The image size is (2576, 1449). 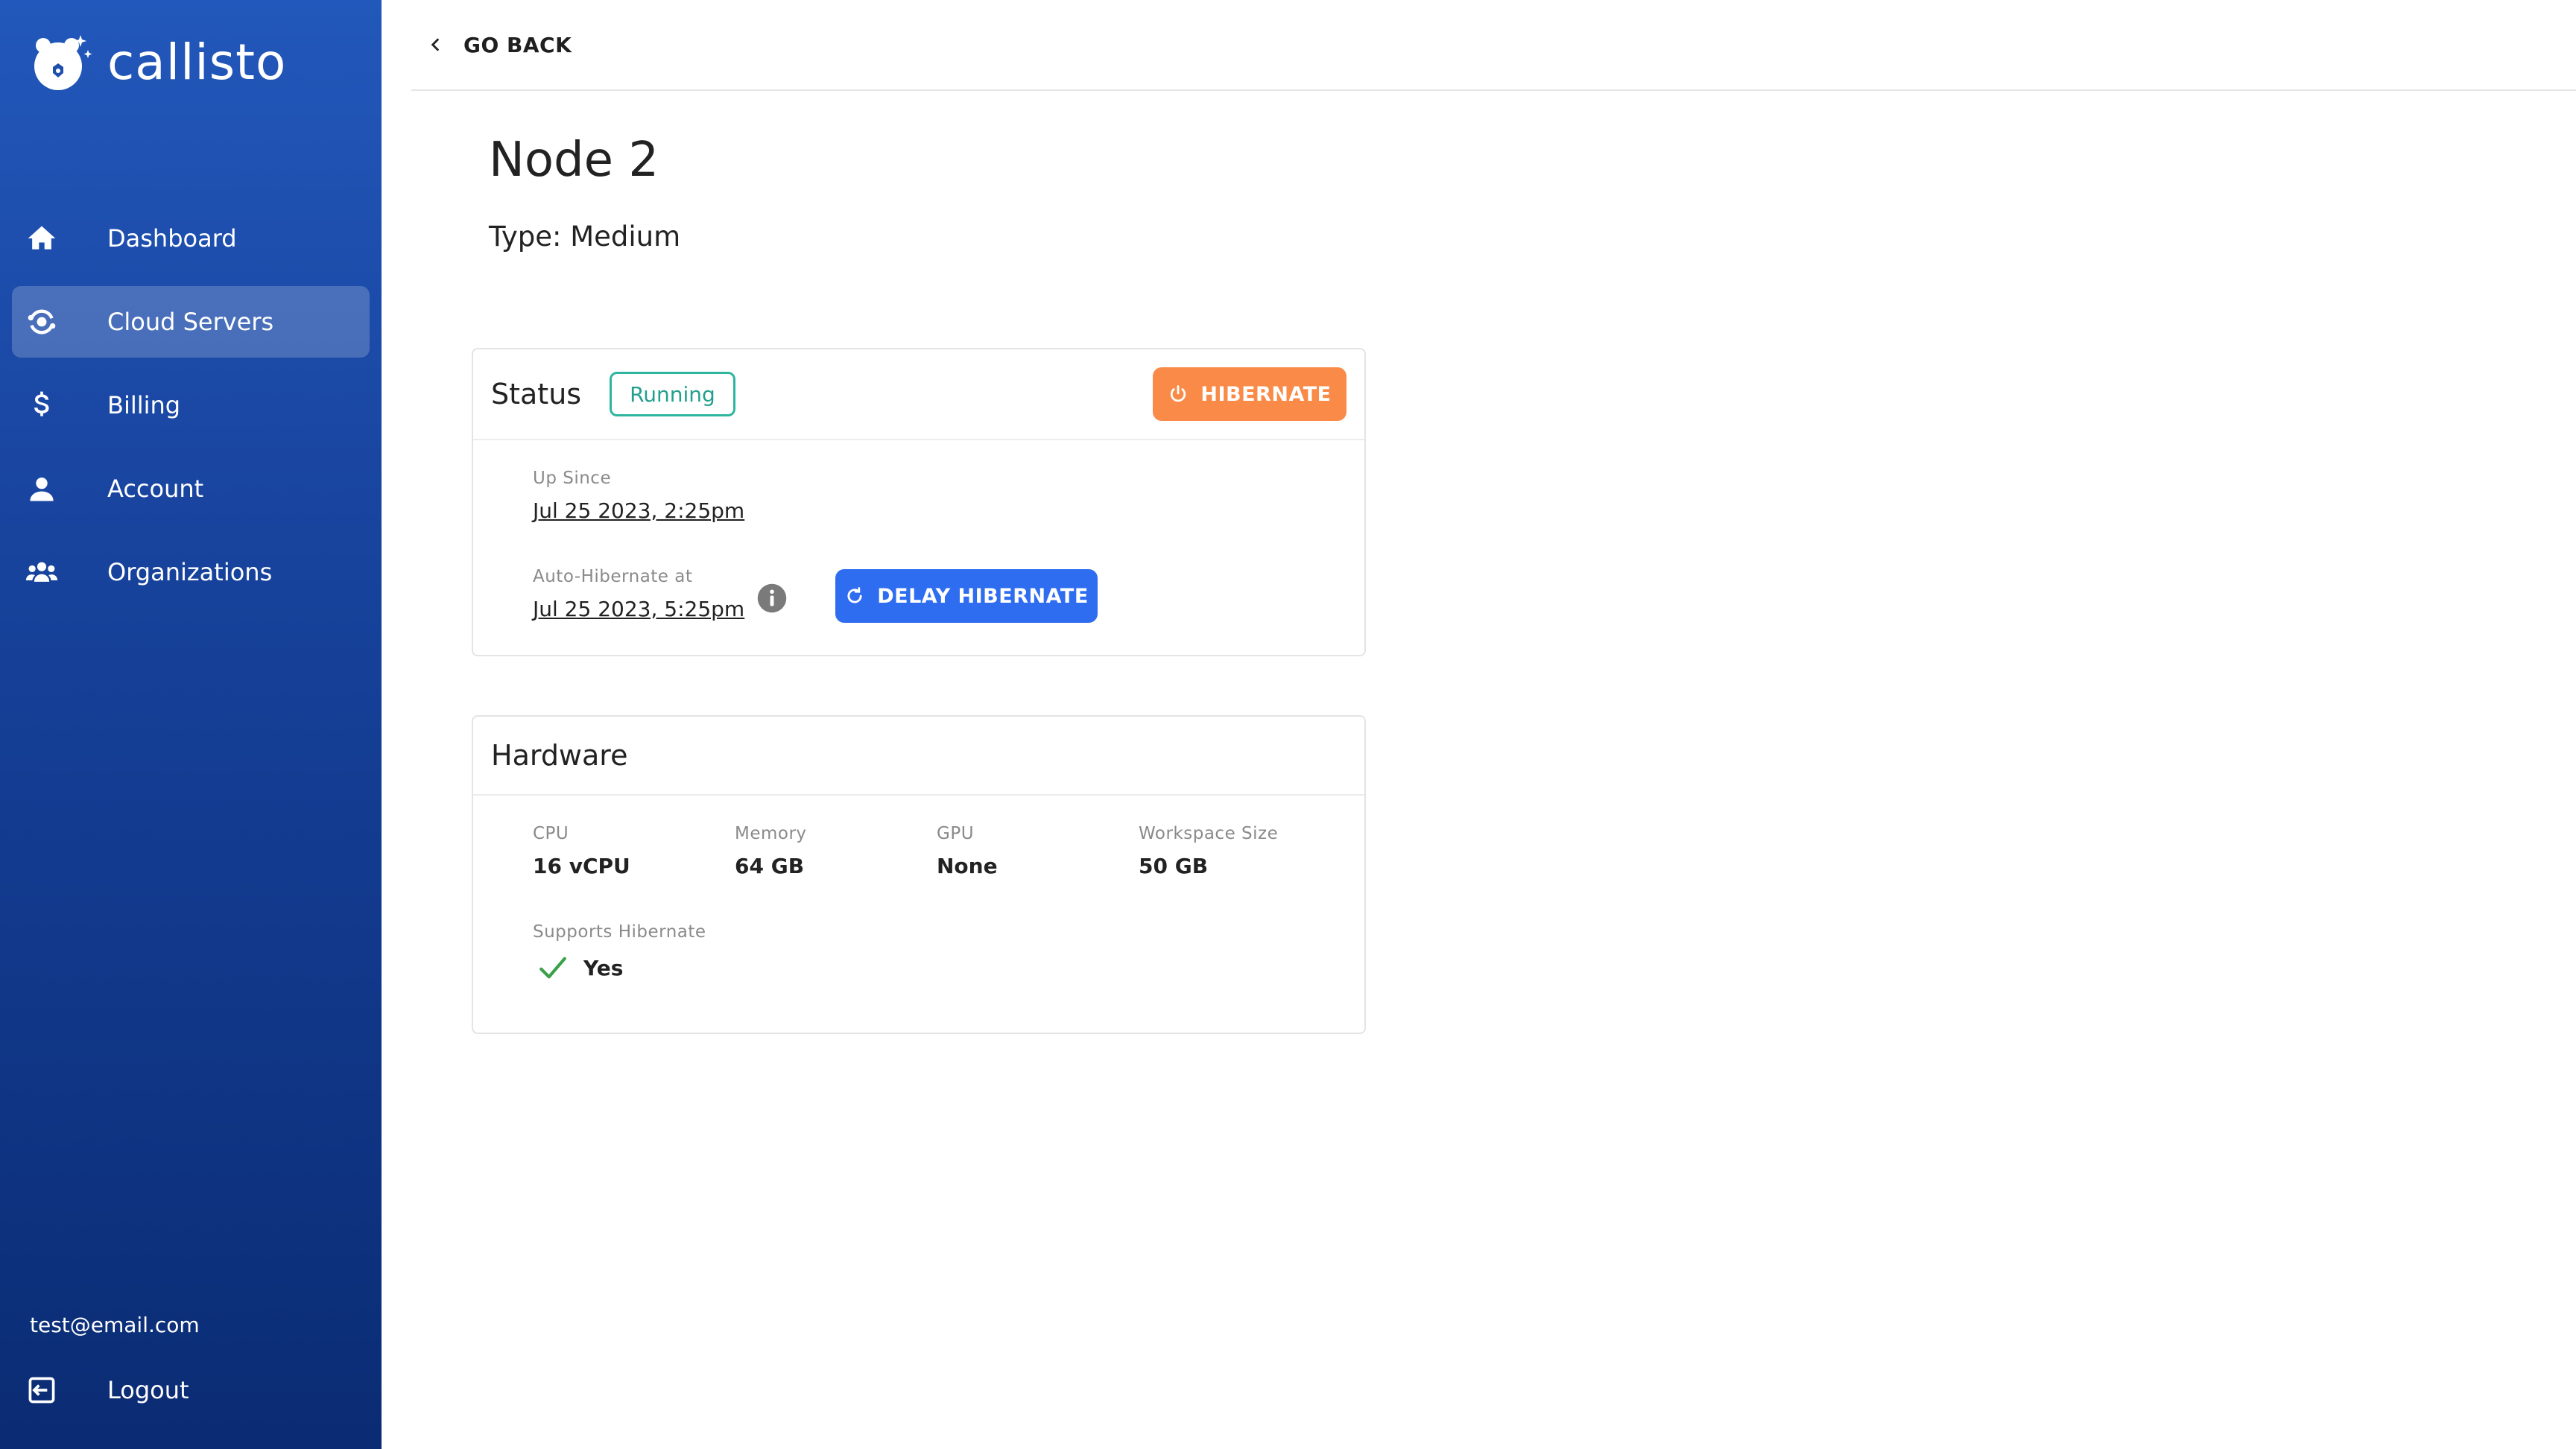 What do you see at coordinates (1178, 393) in the screenshot?
I see `power-icon` at bounding box center [1178, 393].